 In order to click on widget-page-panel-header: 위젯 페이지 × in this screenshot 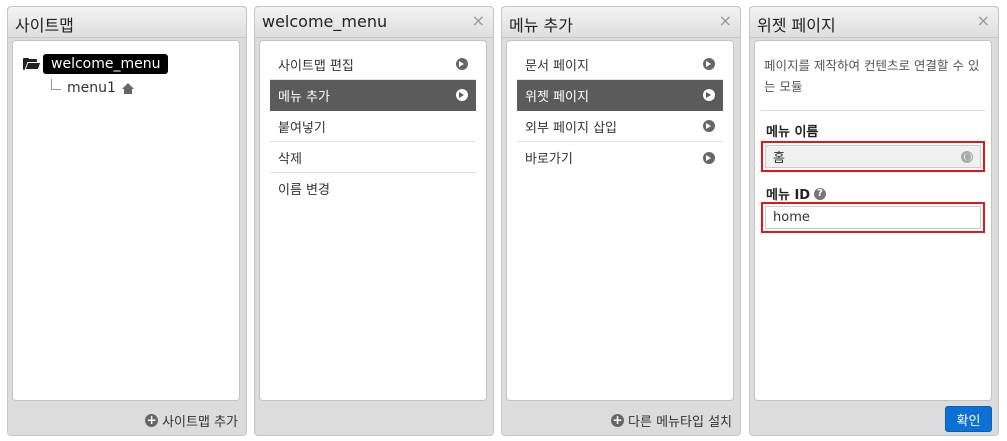, I will do `click(874, 22)`.